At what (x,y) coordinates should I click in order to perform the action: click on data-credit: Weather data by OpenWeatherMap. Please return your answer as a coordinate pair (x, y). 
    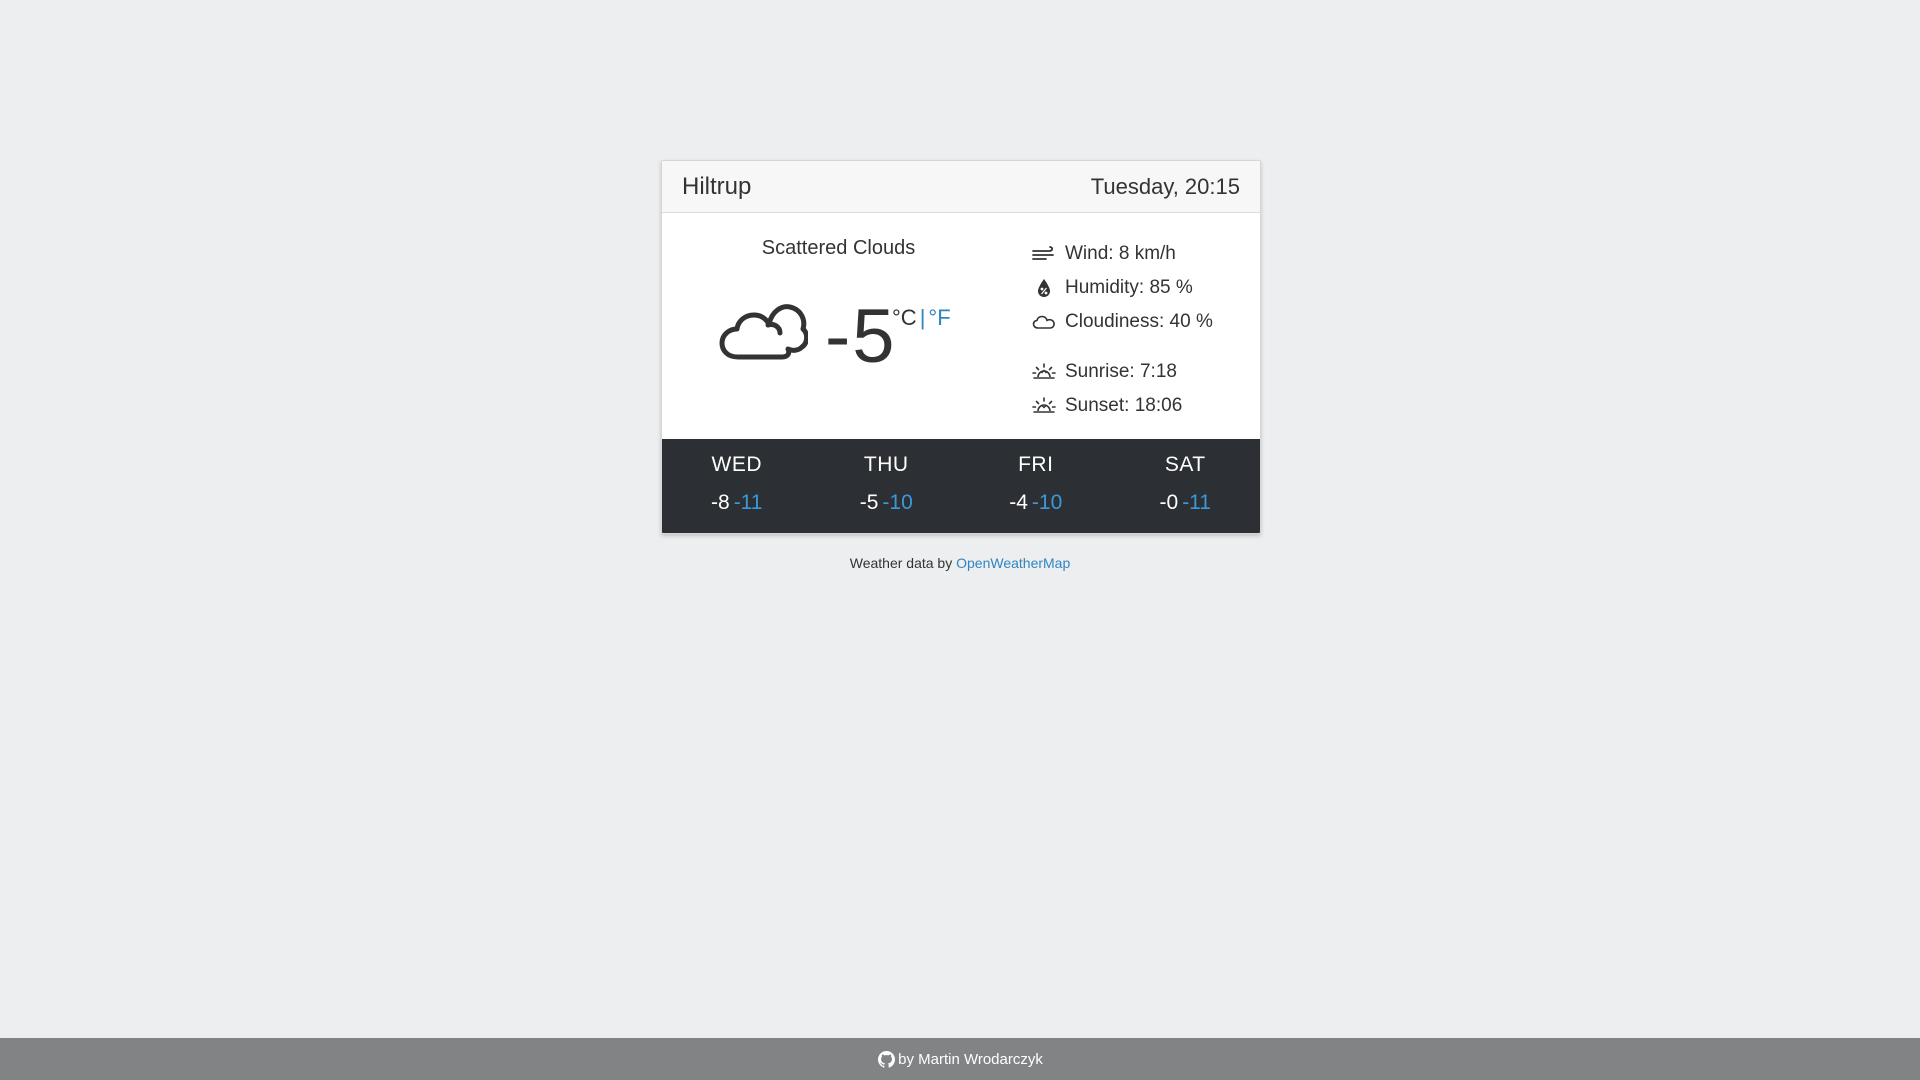
    Looking at the image, I should click on (960, 563).